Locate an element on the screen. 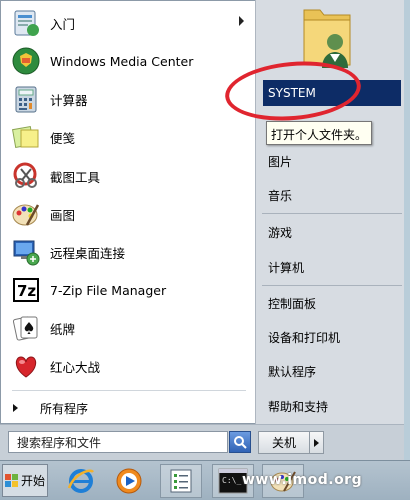 This screenshot has width=410, height=500. program-label: 计算器 is located at coordinates (69, 100).